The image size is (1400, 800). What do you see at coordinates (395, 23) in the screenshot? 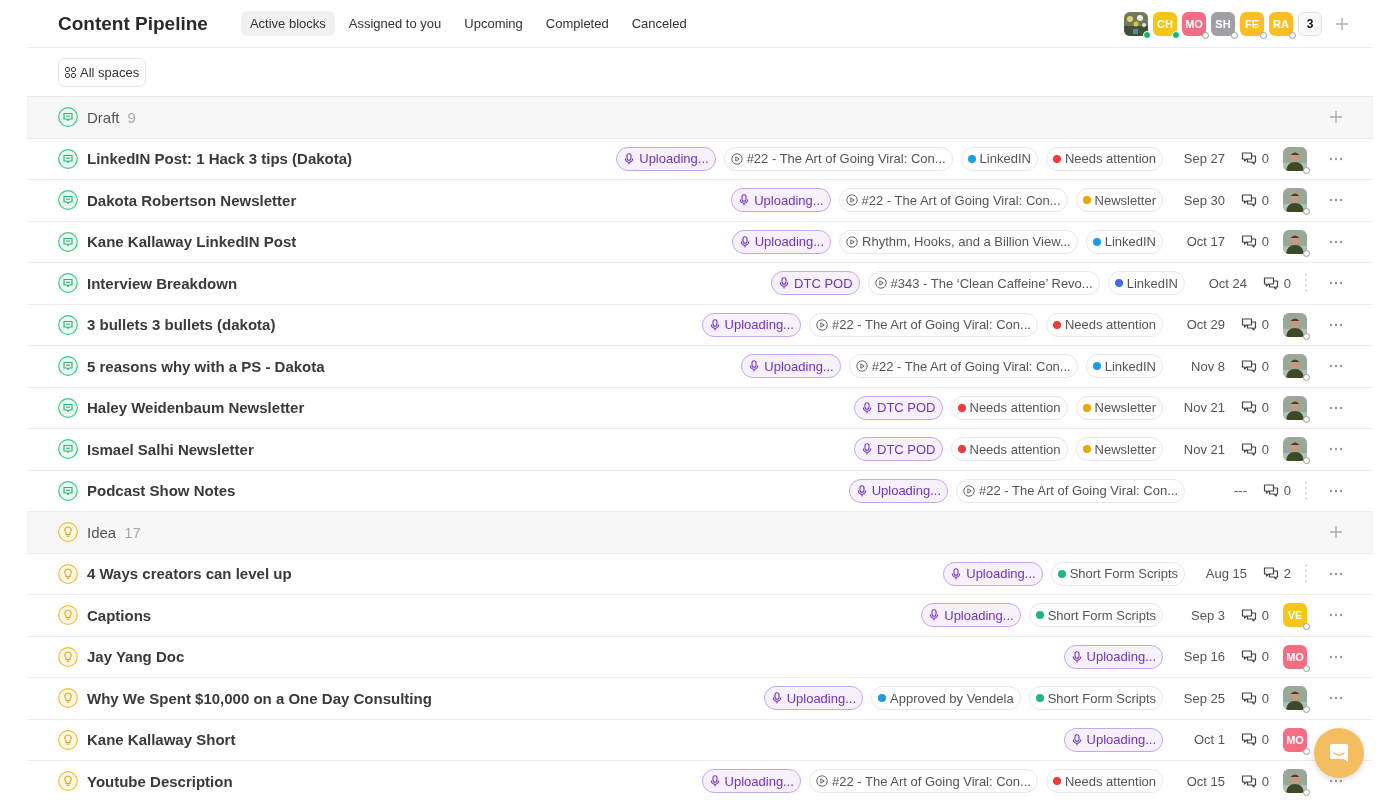
I see `tab: Assigned to you` at bounding box center [395, 23].